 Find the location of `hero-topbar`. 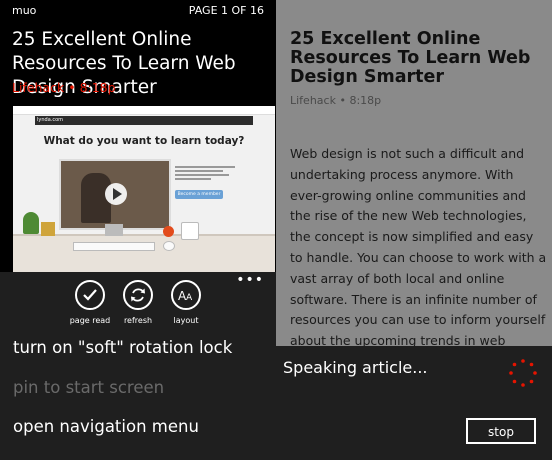

hero-topbar is located at coordinates (144, 110).